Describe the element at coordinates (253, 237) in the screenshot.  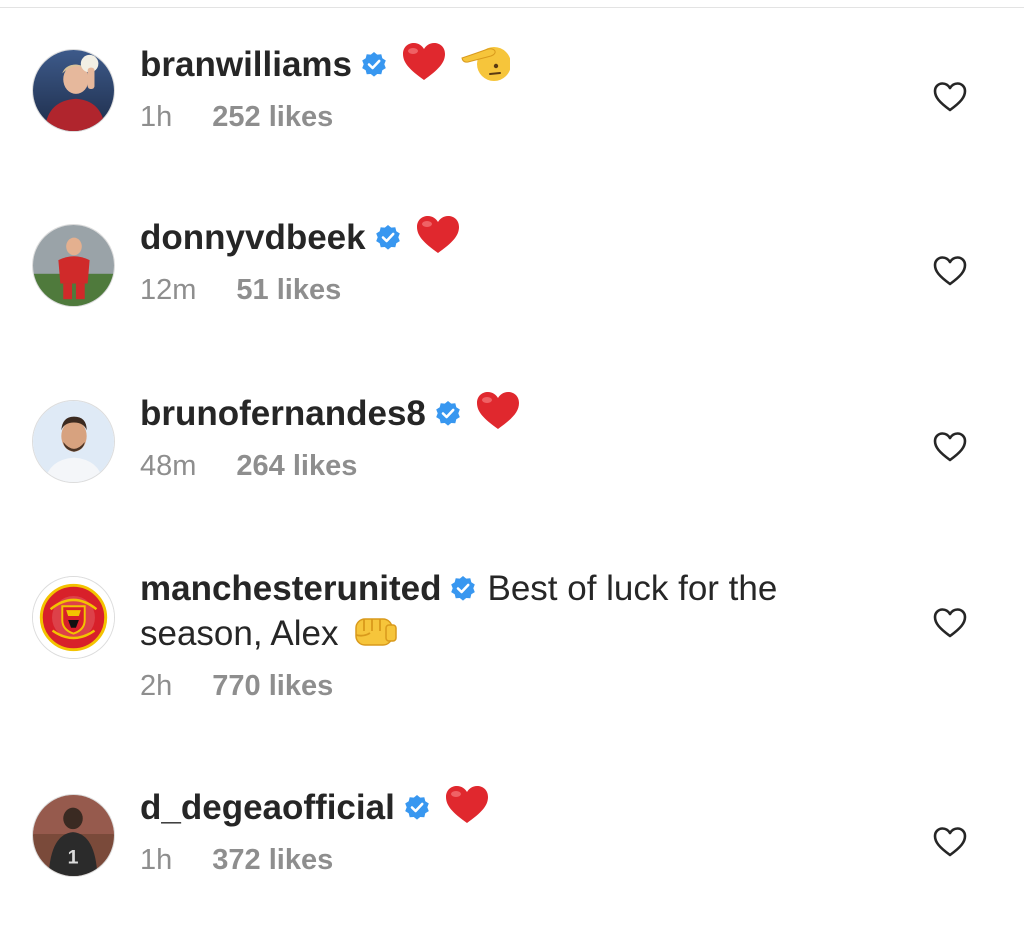
I see `username: donnyvdbeek` at that location.